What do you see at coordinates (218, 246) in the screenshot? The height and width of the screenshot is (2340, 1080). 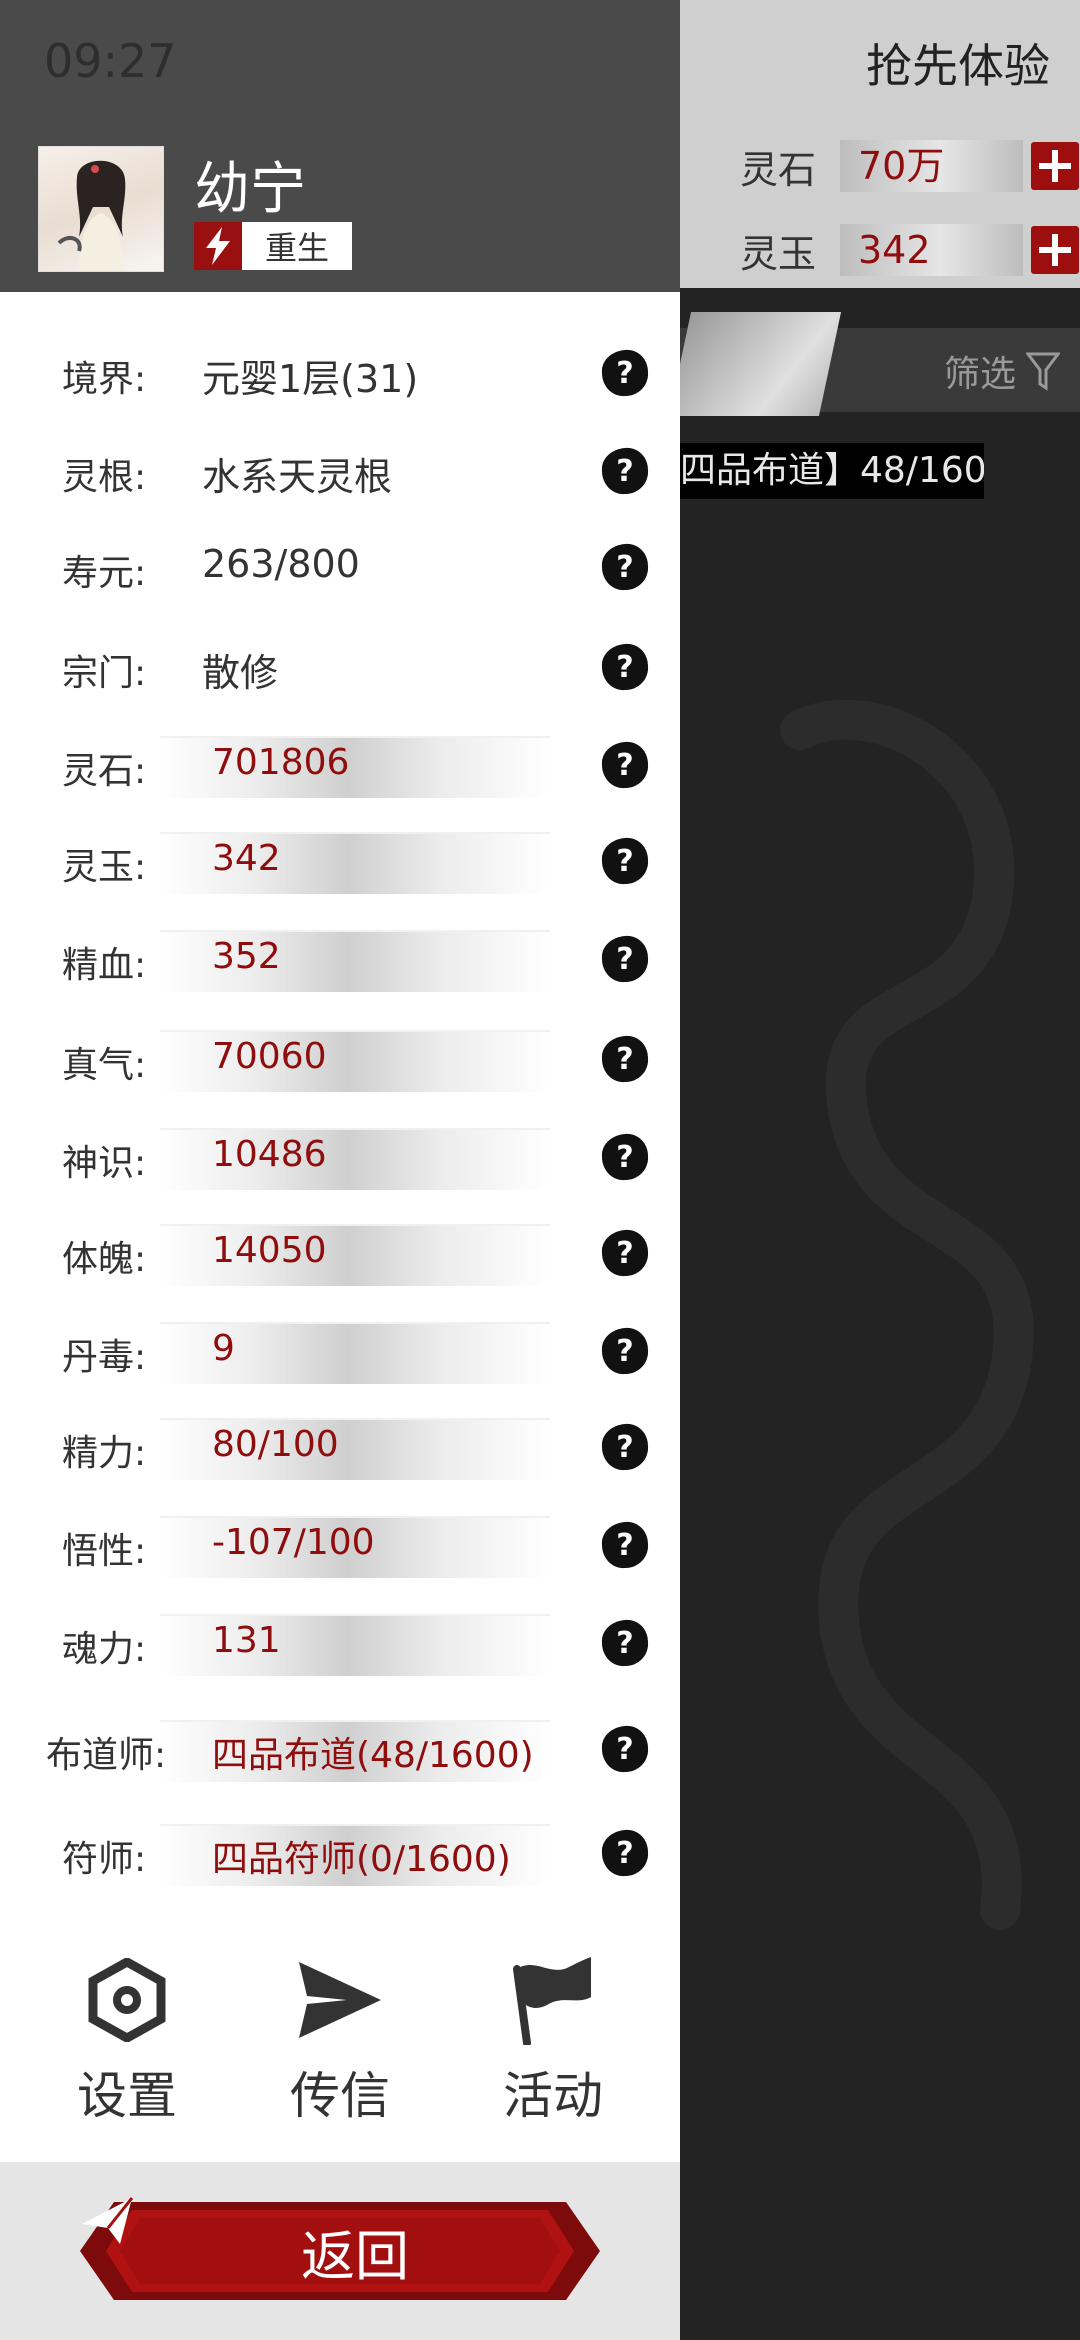 I see `lightning-icon` at bounding box center [218, 246].